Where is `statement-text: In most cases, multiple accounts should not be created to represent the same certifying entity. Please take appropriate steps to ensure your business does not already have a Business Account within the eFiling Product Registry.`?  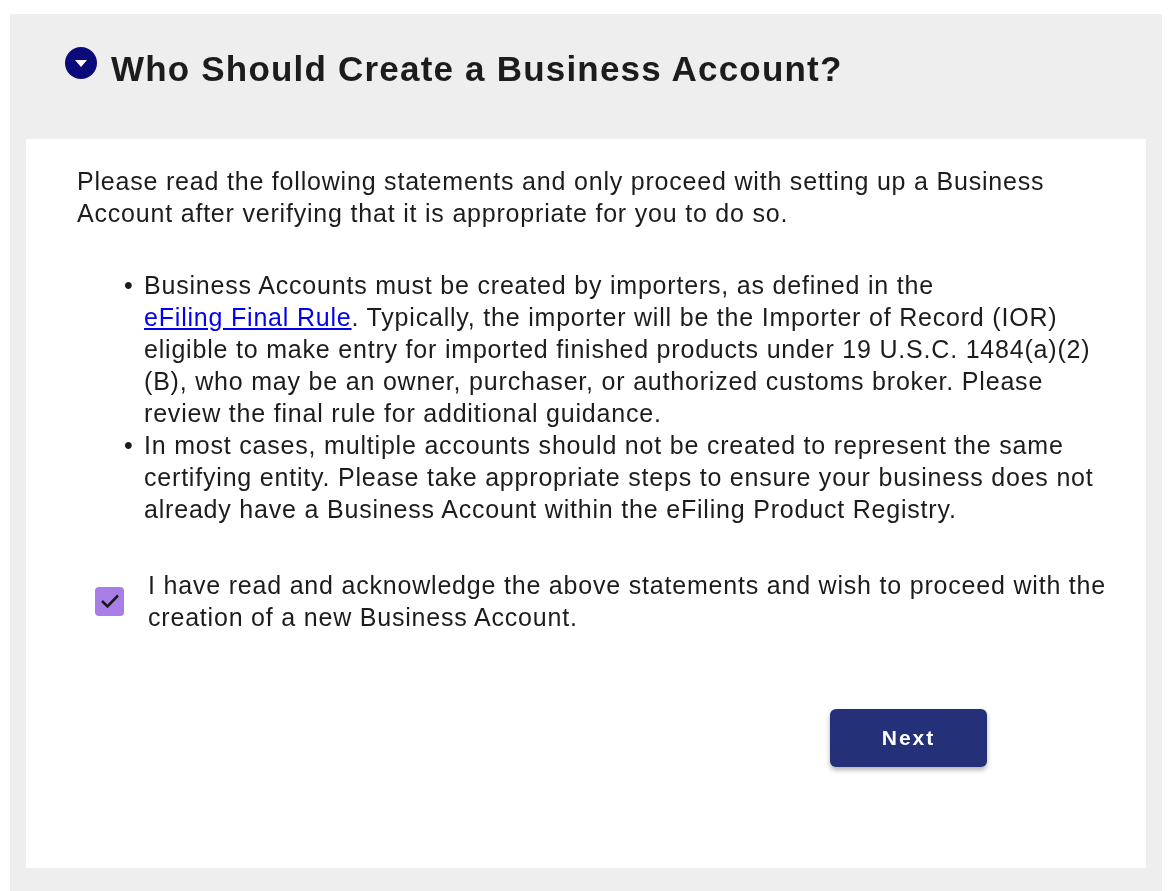 statement-text: In most cases, multiple accounts should not be created to represent the same certifying entity. Please take appropriate steps to ensure your business does not already have a Business Account within the eFiling Product Registry. is located at coordinates (619, 477).